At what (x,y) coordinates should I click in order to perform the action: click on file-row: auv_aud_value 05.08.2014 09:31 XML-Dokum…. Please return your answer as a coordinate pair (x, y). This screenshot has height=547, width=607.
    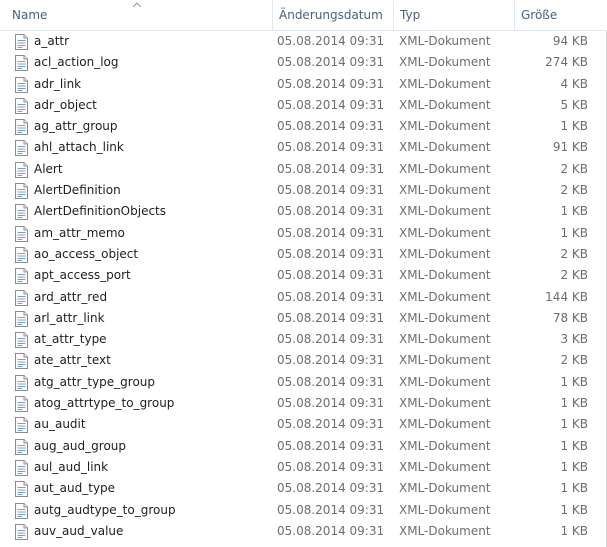
    Looking at the image, I should click on (303, 531).